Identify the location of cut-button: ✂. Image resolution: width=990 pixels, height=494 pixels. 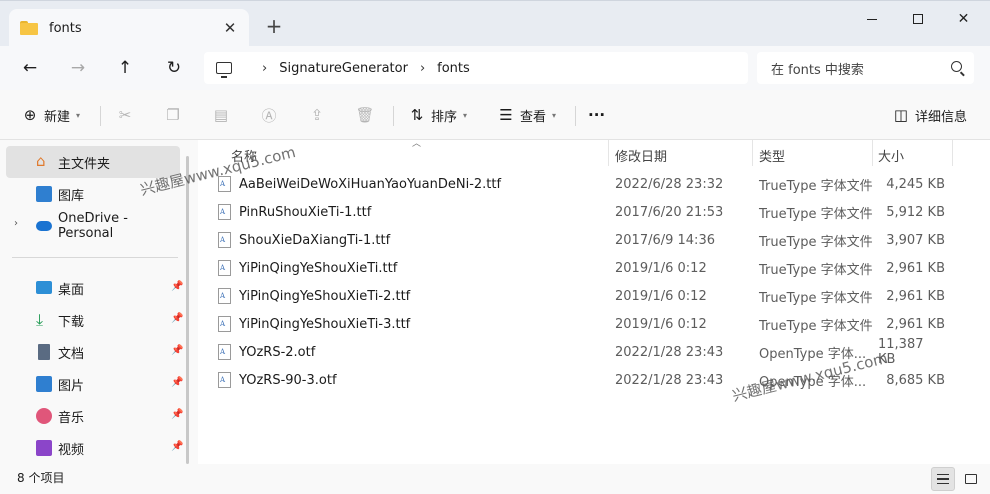
(125, 115).